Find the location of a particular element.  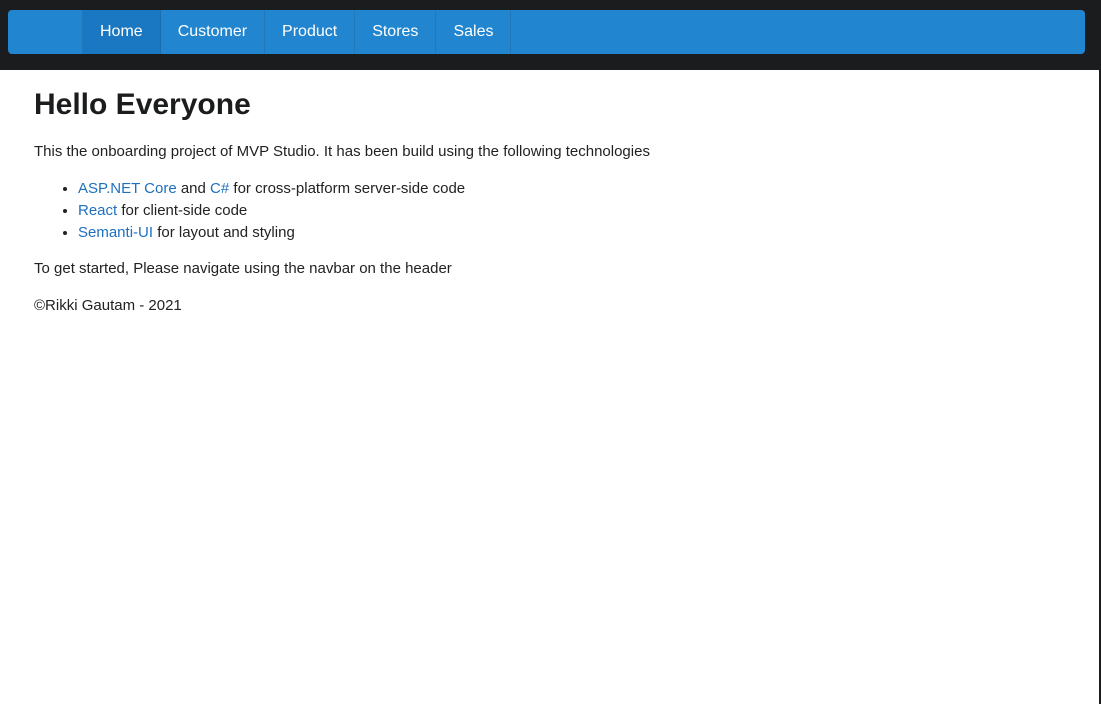

nav-item-home: Home is located at coordinates (122, 32).